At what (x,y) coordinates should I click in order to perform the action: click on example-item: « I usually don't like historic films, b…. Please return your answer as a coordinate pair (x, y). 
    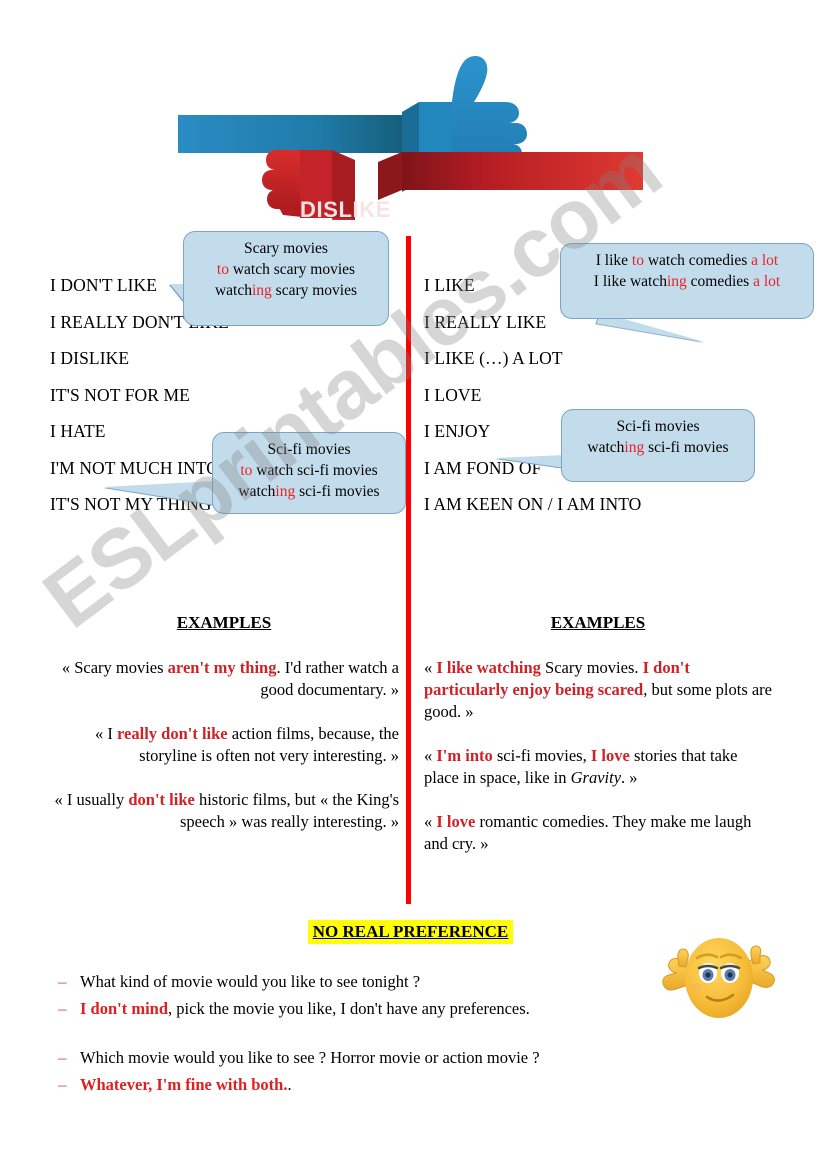
    Looking at the image, I should click on (224, 811).